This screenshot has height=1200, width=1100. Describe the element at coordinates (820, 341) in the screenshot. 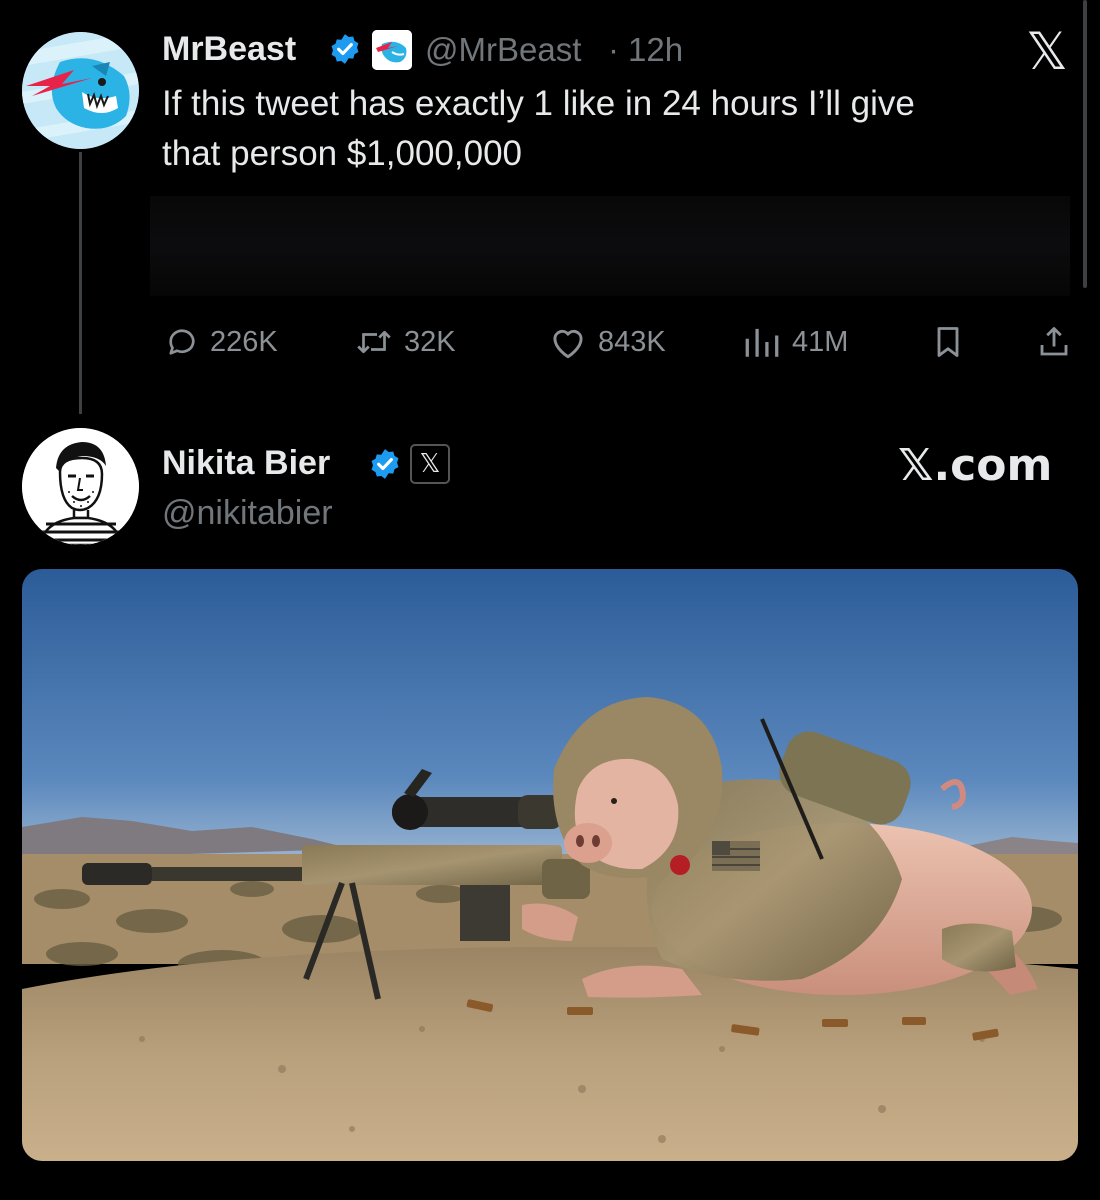

I see `view-count: 41M` at that location.